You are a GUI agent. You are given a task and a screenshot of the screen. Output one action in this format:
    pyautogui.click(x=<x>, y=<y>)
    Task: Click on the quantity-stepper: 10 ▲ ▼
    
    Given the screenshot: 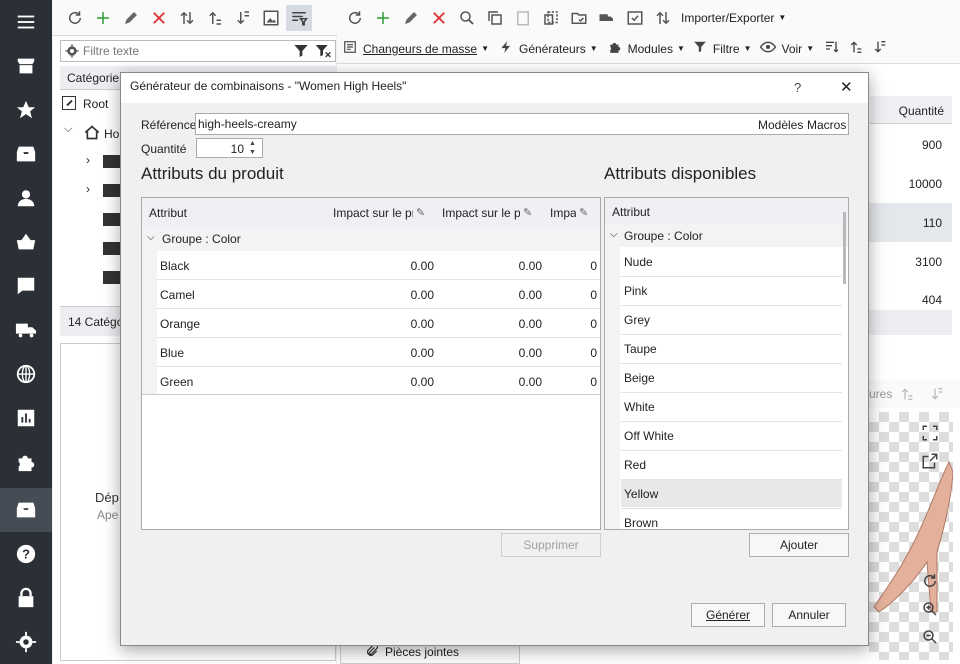 What is the action you would take?
    pyautogui.click(x=229, y=148)
    